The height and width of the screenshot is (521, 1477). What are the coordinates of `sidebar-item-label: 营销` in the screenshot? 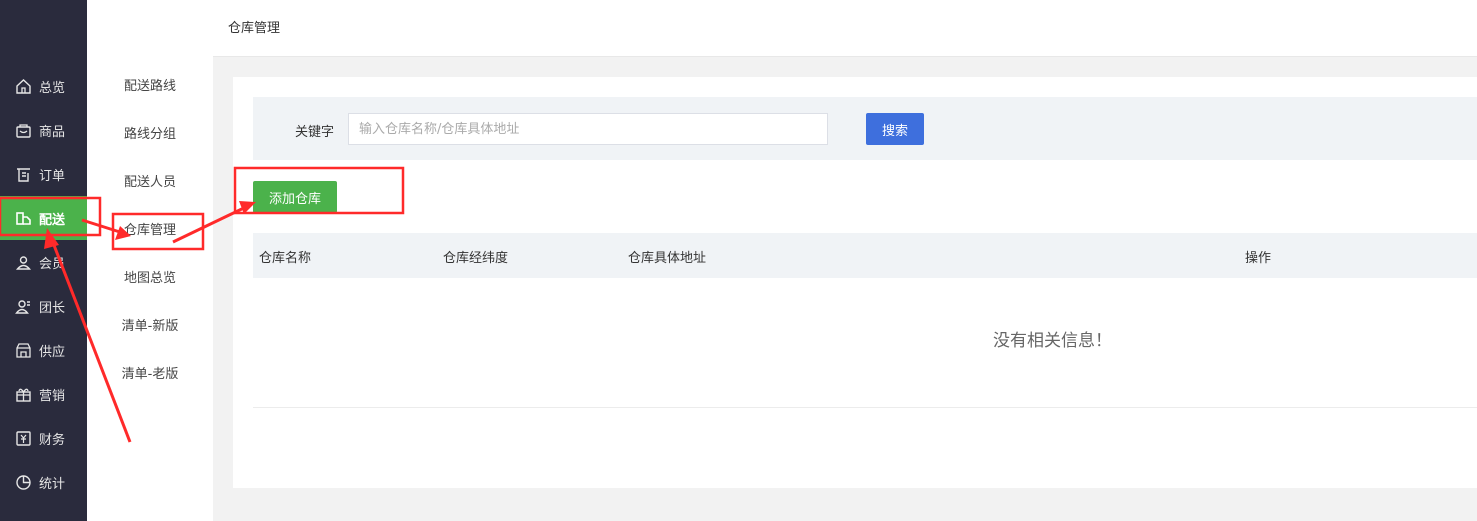 It's located at (52, 396).